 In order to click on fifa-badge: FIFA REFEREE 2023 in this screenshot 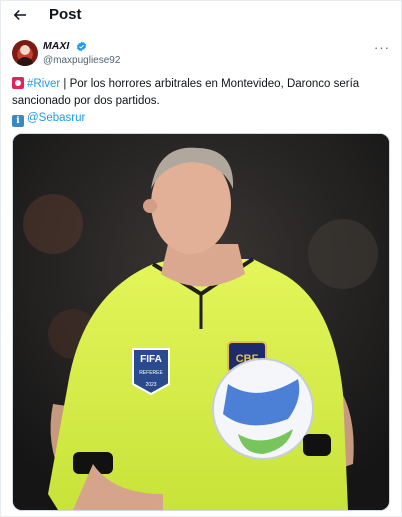, I will do `click(151, 372)`.